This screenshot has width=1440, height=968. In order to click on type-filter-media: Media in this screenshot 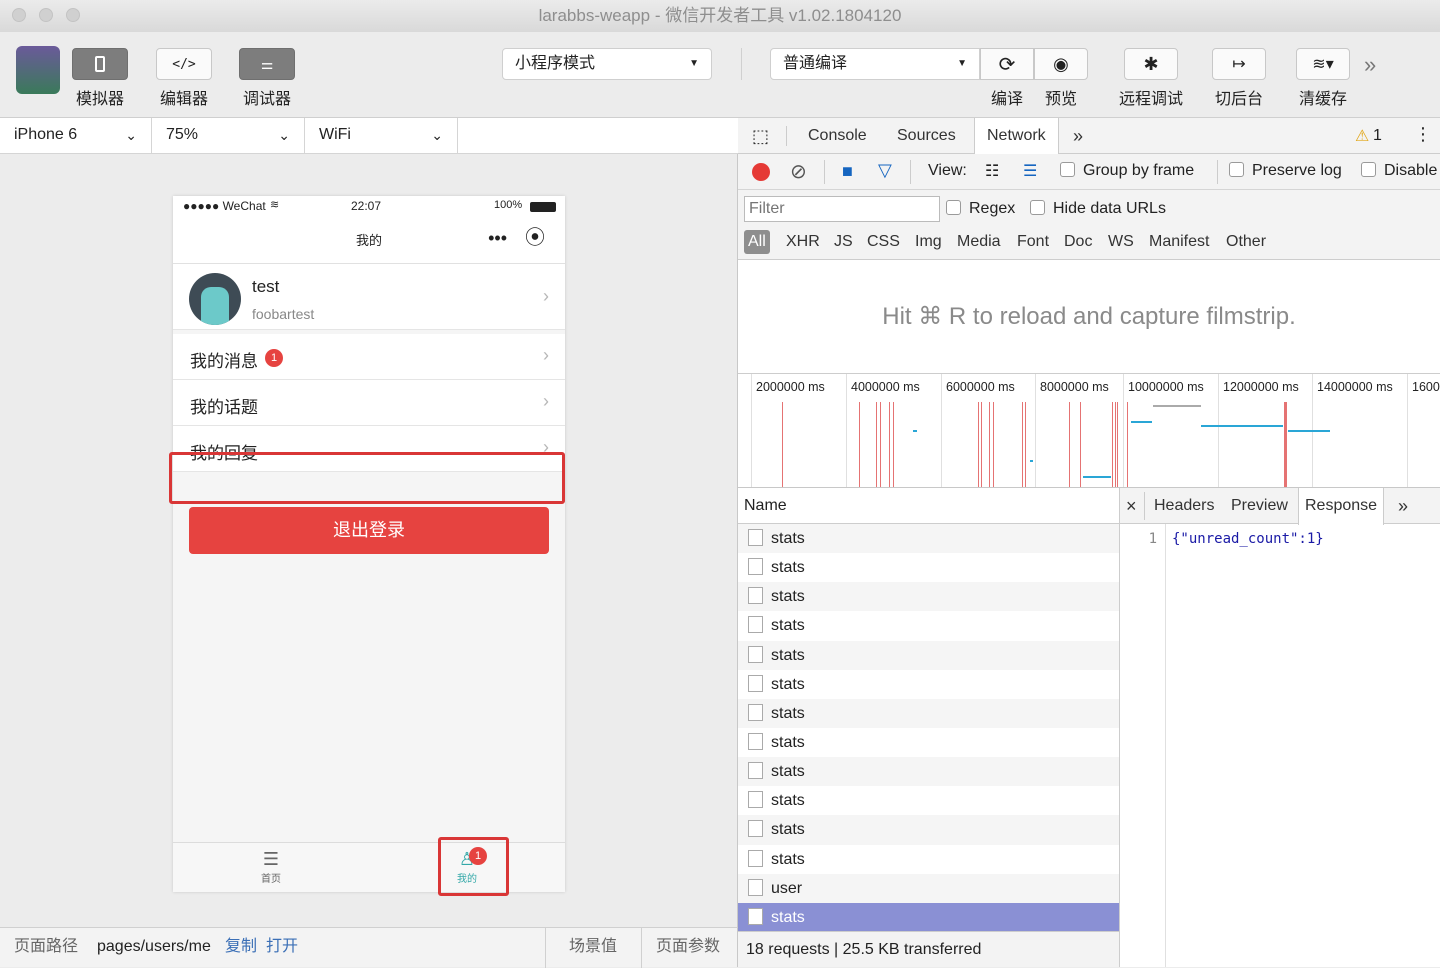, I will do `click(979, 242)`.